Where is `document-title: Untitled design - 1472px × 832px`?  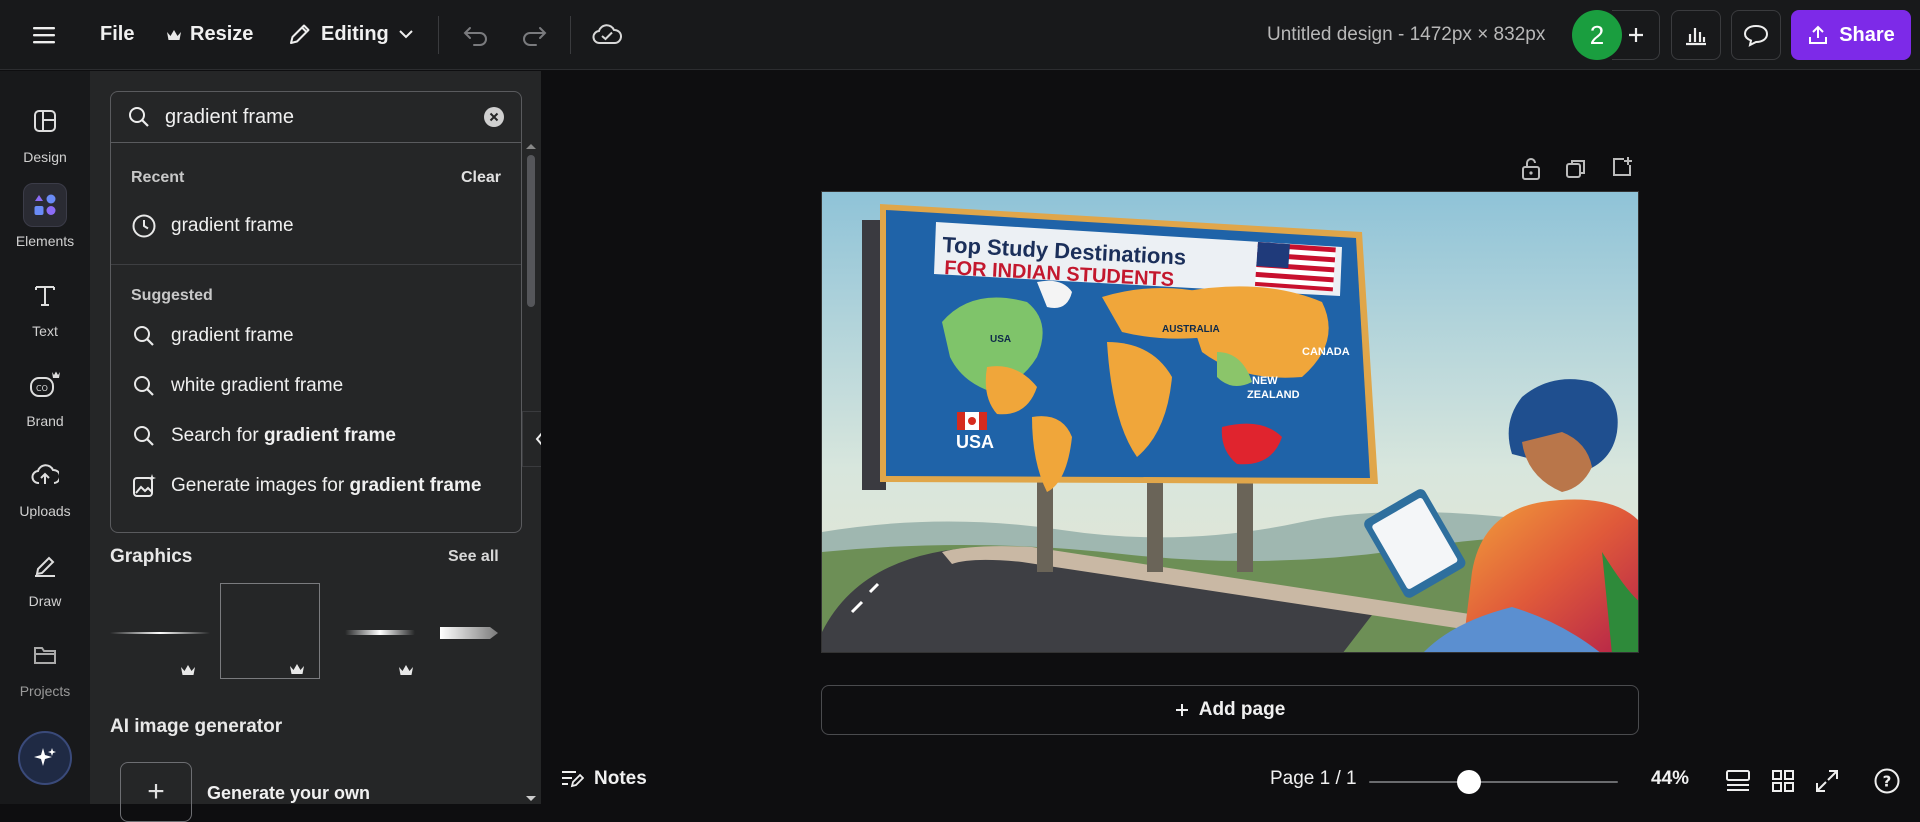 document-title: Untitled design - 1472px × 832px is located at coordinates (1406, 35).